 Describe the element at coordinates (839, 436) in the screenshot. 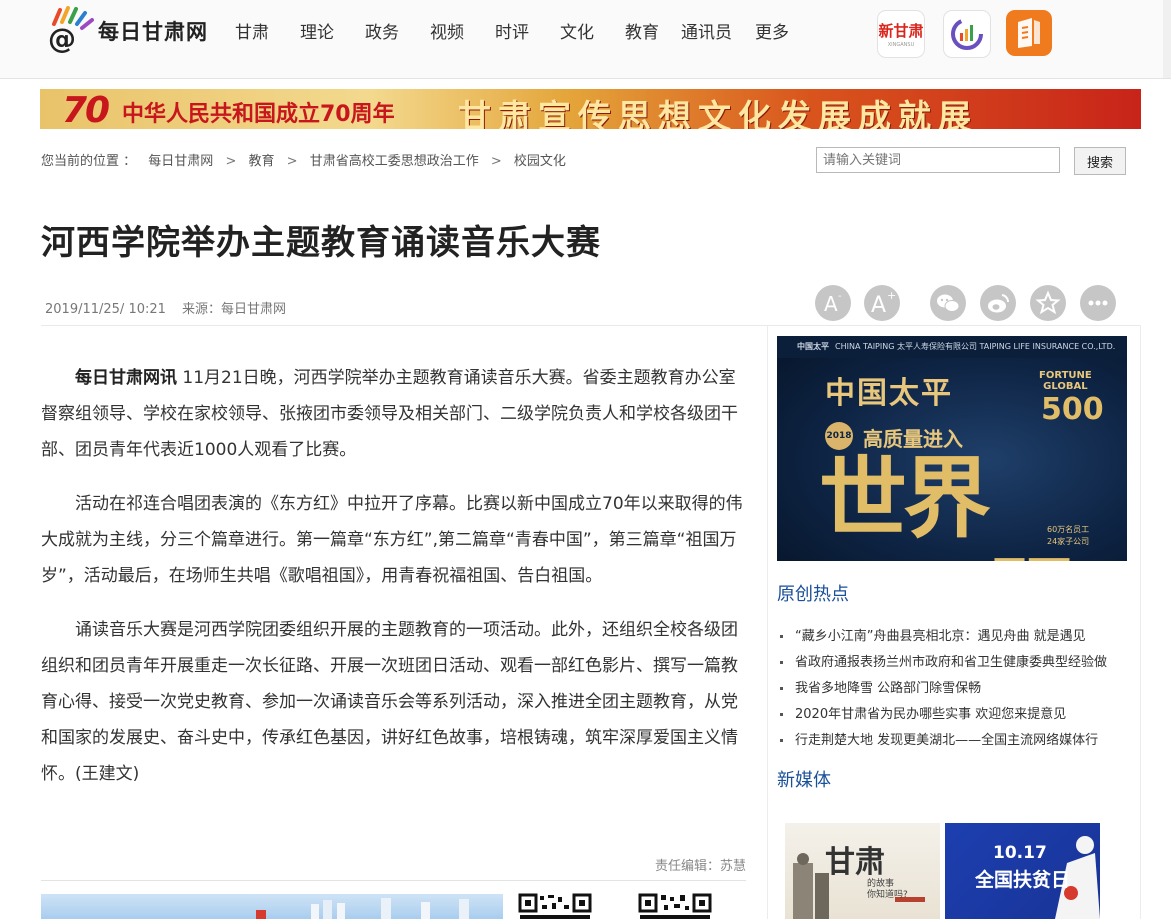

I see `ad-year-badge: 2018` at that location.